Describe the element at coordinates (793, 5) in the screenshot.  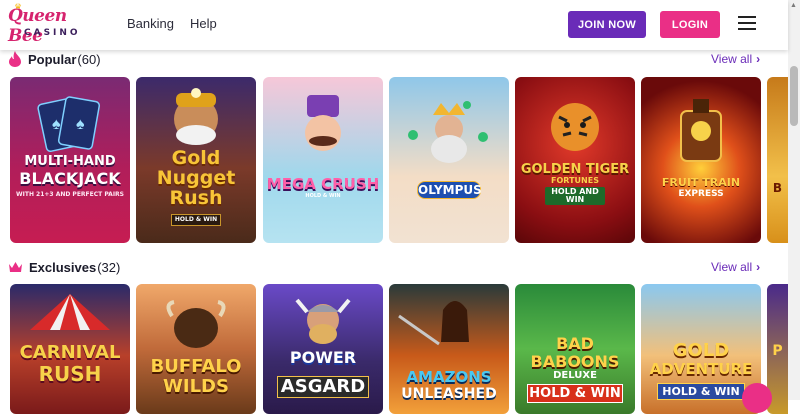
I see `scroll-up-arrow-icon: ▲` at that location.